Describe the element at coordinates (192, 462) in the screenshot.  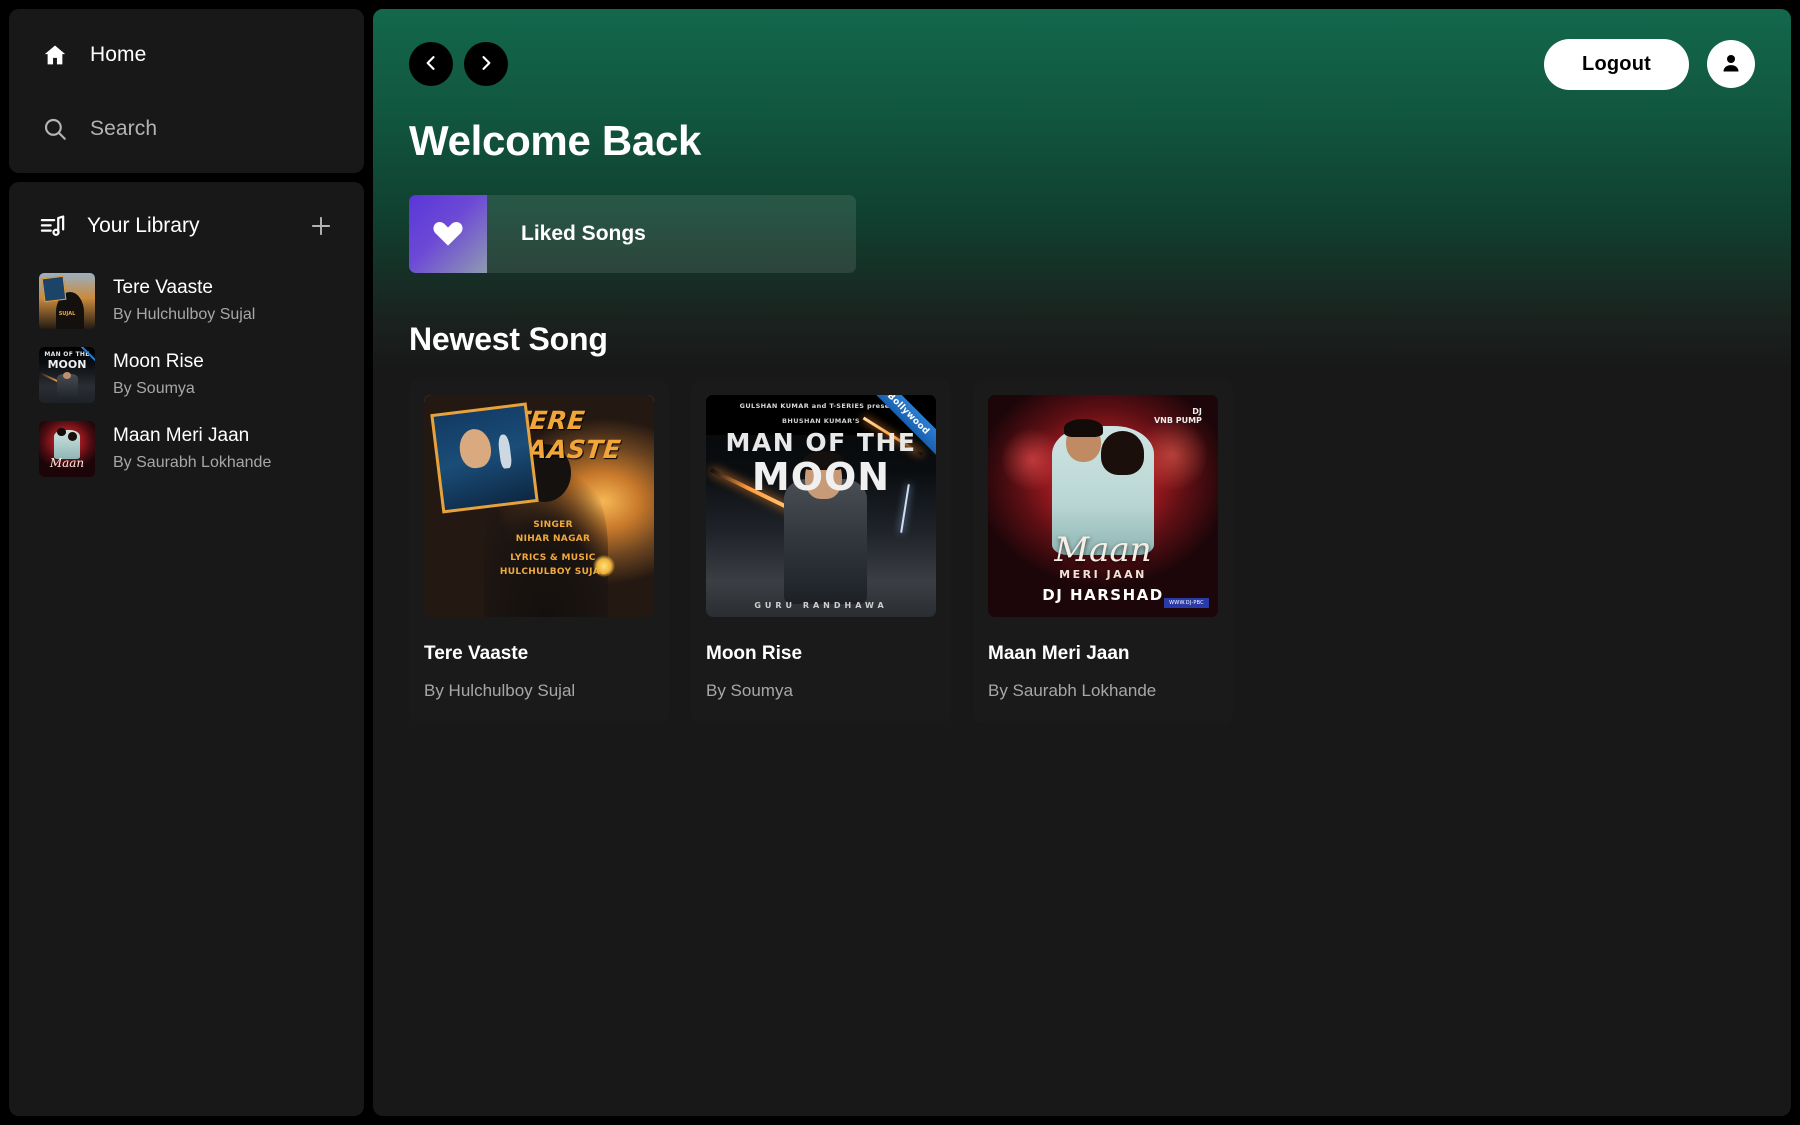
I see `library-item-artist: By Saurabh Lokhande` at that location.